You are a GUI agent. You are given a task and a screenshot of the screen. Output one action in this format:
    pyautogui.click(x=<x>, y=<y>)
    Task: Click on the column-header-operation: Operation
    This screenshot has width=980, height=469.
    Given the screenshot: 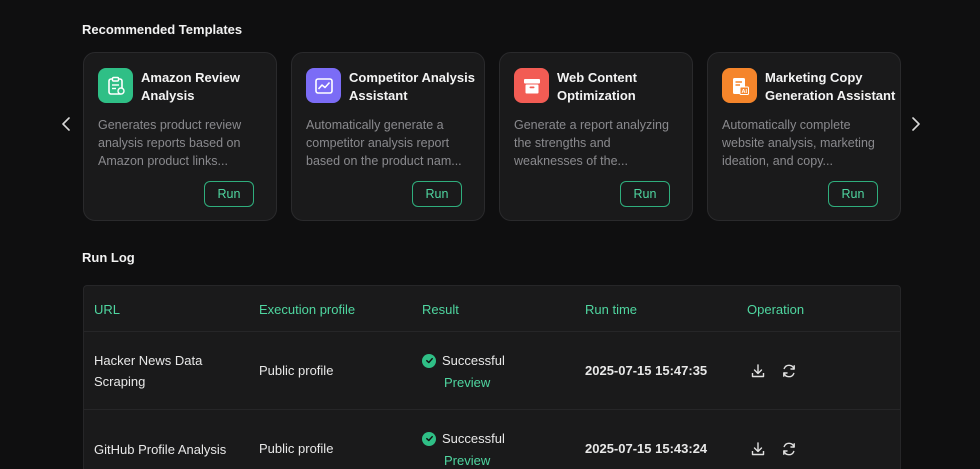 What is the action you would take?
    pyautogui.click(x=776, y=309)
    